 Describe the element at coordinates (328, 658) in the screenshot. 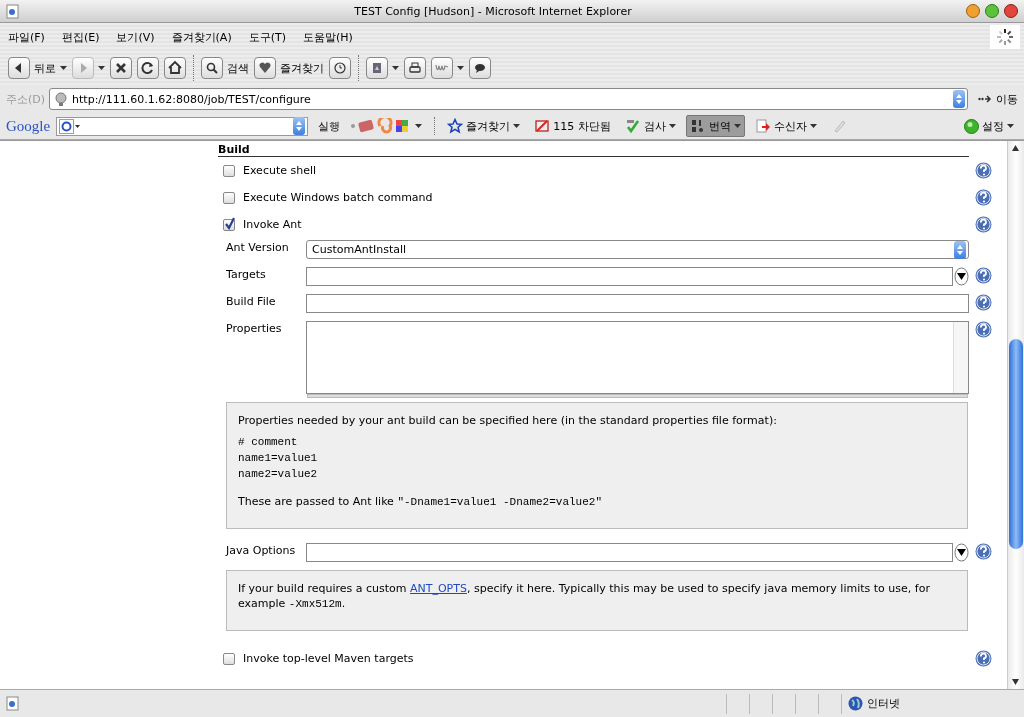

I see `checkbox-label: Invoke top-level Maven targets` at that location.